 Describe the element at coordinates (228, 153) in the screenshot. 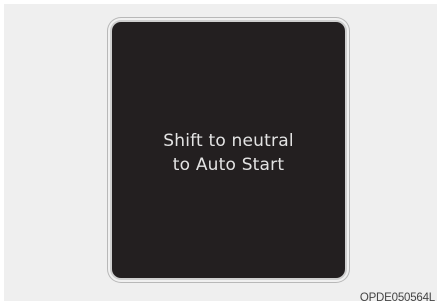

I see `auto-start-message: Shift to neutral to Auto Start` at that location.